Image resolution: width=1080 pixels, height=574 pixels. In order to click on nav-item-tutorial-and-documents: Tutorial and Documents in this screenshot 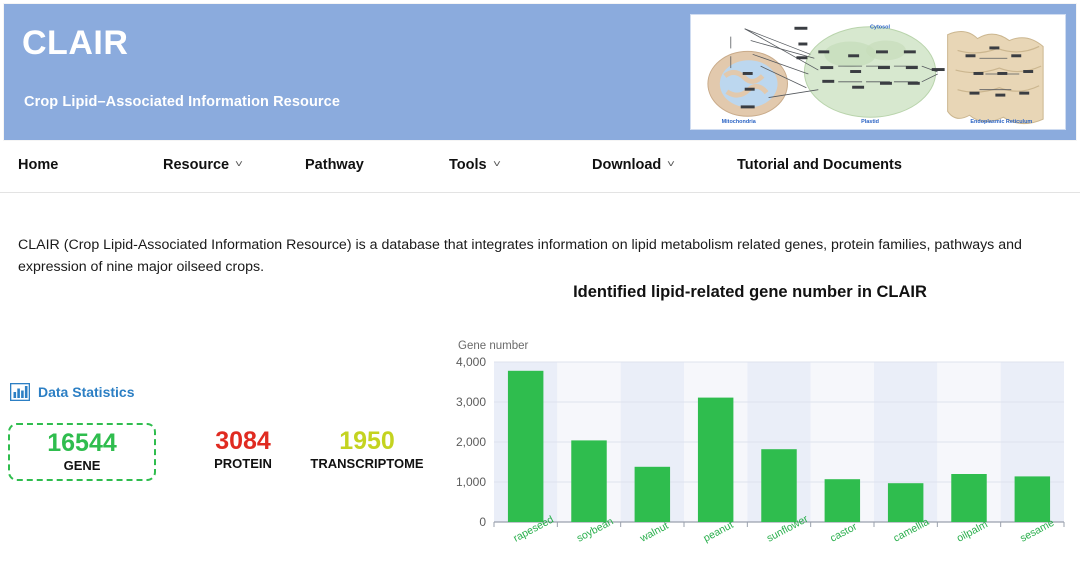, I will do `click(819, 165)`.